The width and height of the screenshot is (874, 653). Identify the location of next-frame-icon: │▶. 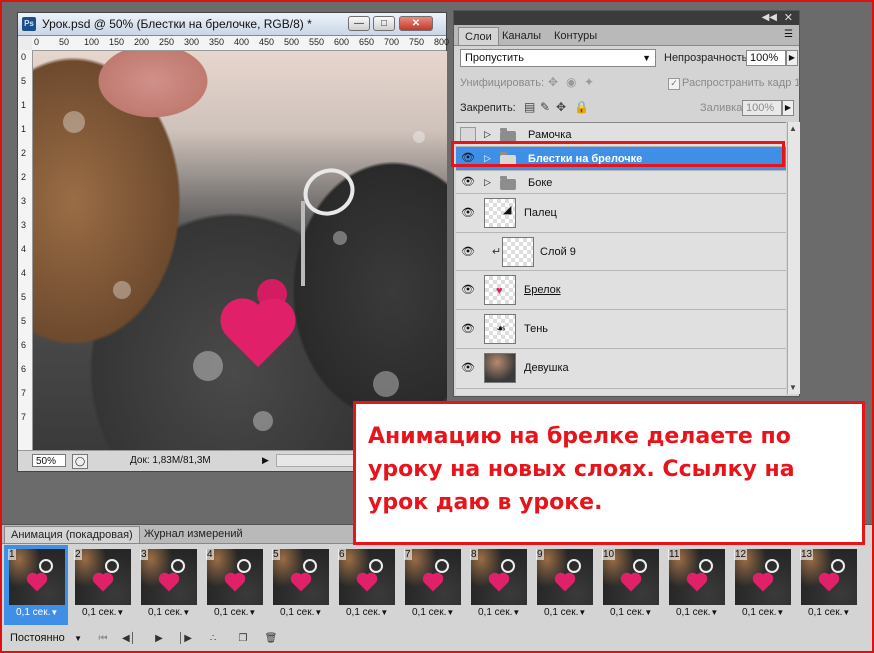
(185, 639).